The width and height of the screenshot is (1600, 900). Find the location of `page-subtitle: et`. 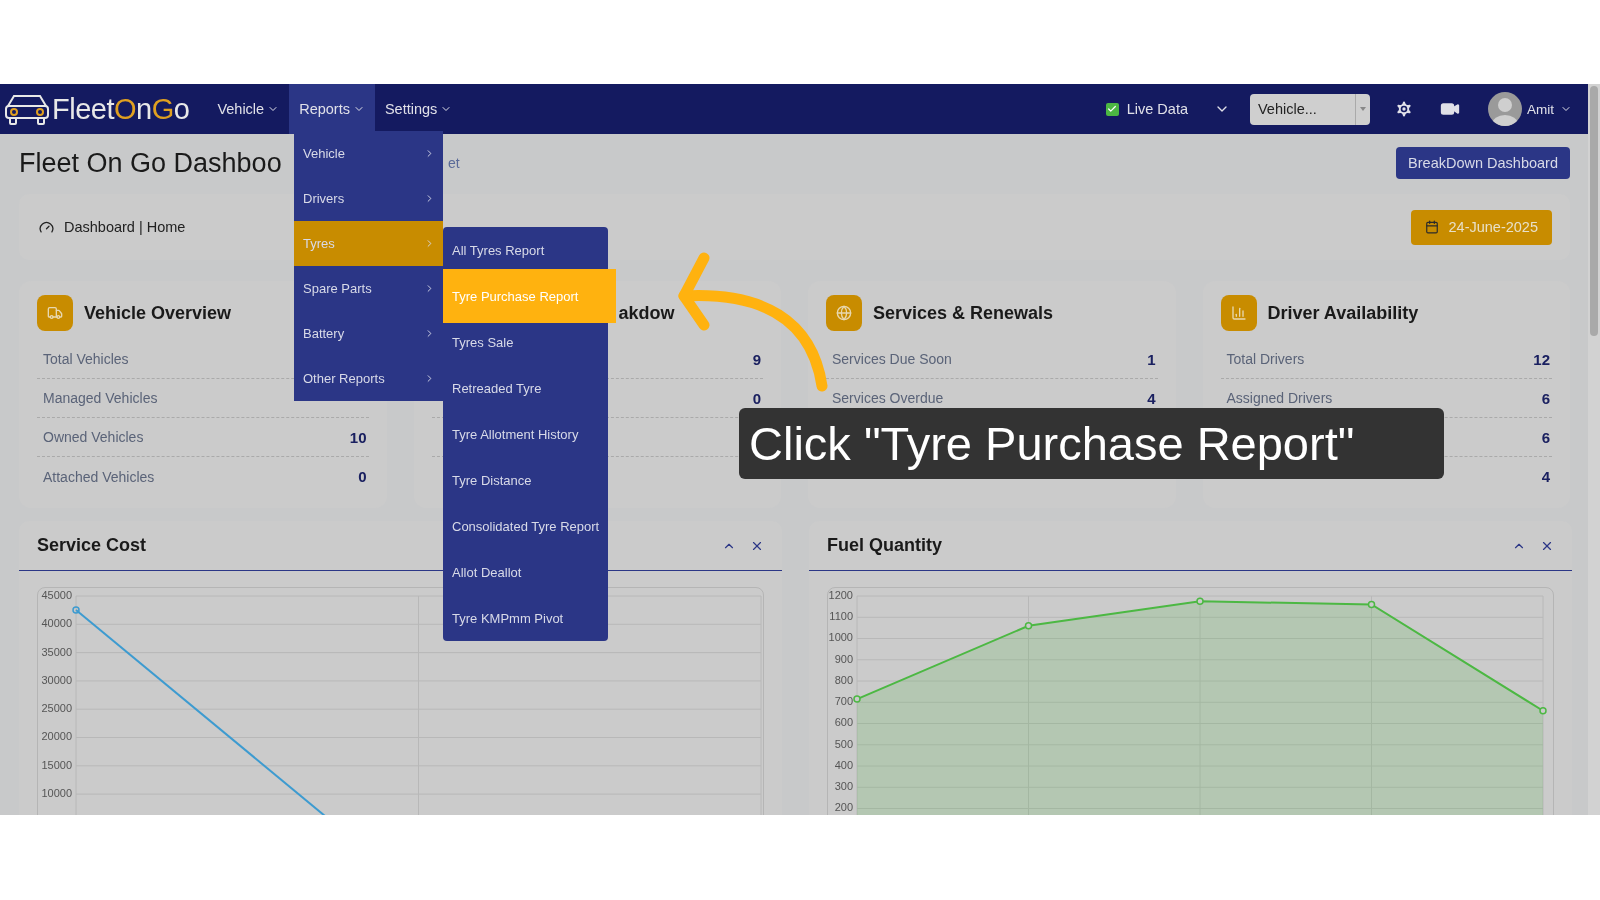

page-subtitle: et is located at coordinates (454, 163).